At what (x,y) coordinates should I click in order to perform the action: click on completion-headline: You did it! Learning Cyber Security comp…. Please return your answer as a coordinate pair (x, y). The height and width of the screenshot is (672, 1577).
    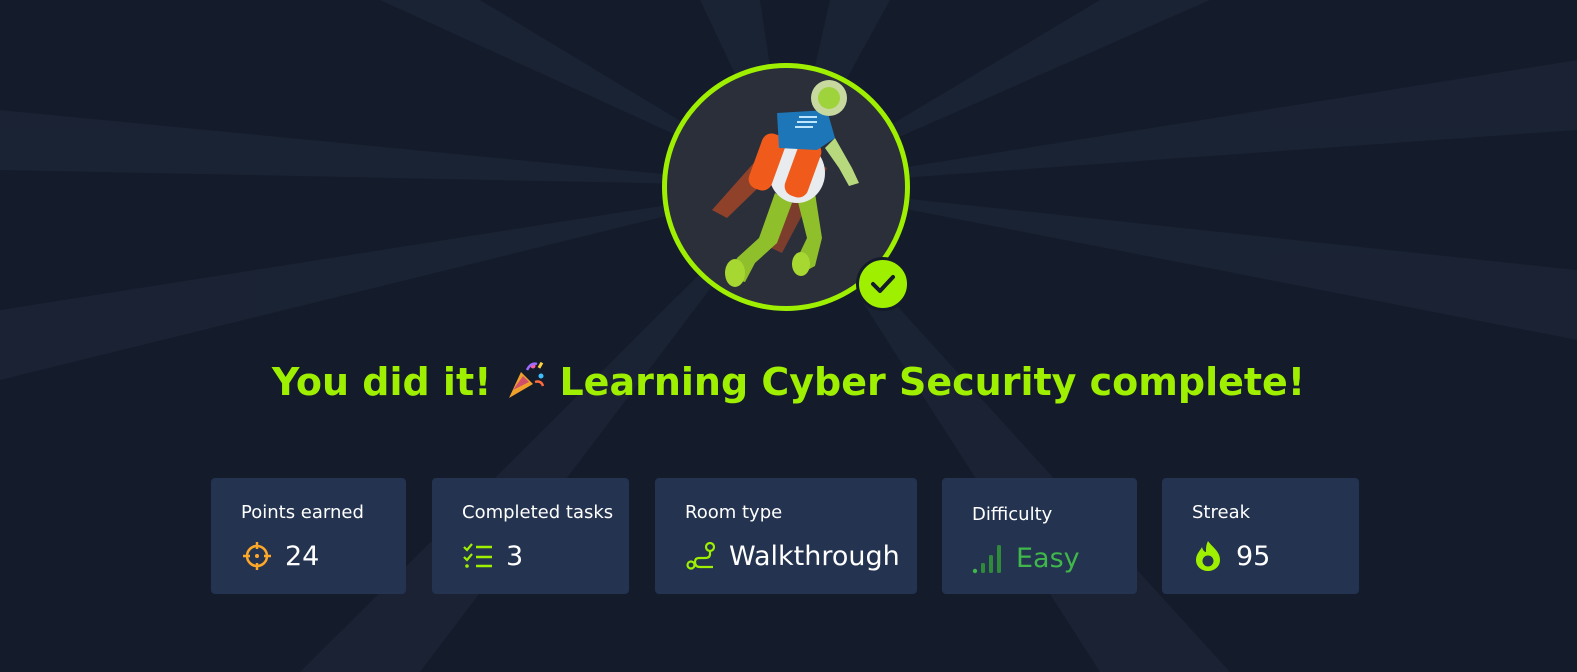
    Looking at the image, I should click on (788, 384).